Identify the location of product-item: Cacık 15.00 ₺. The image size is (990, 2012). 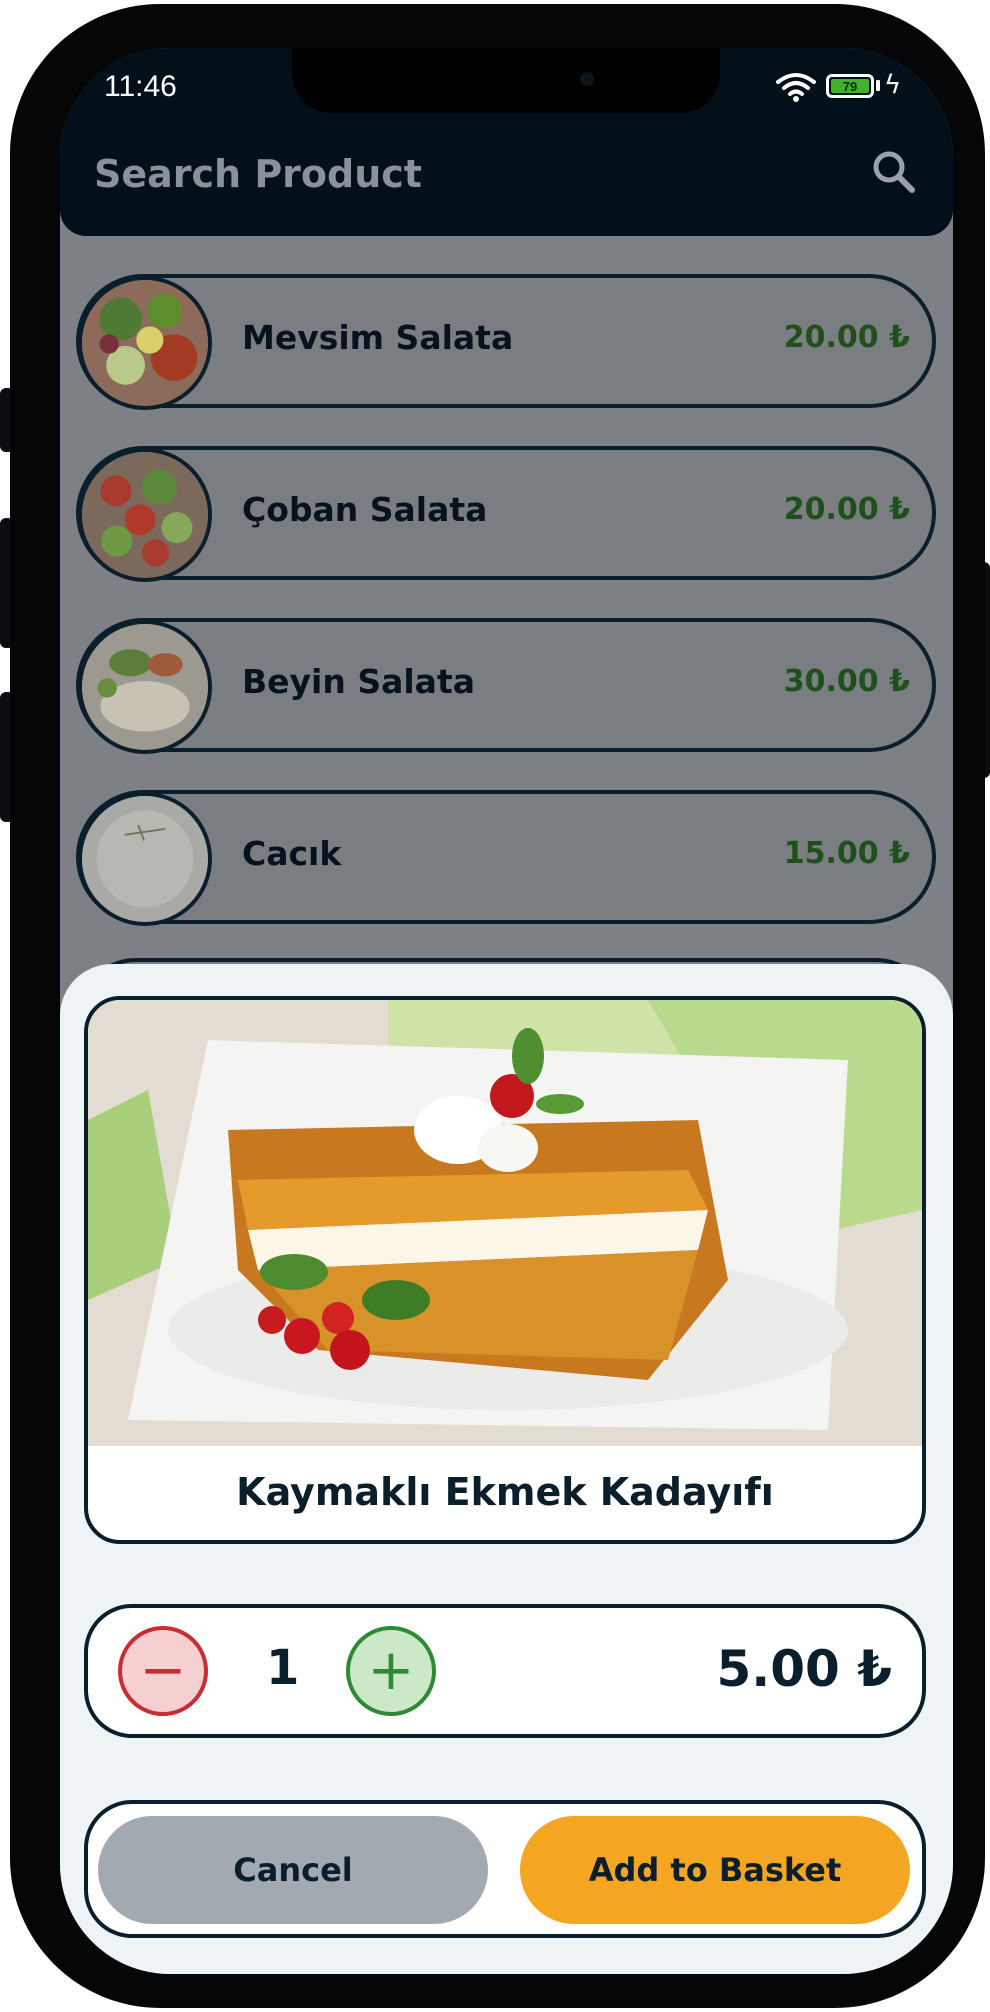
(506, 858).